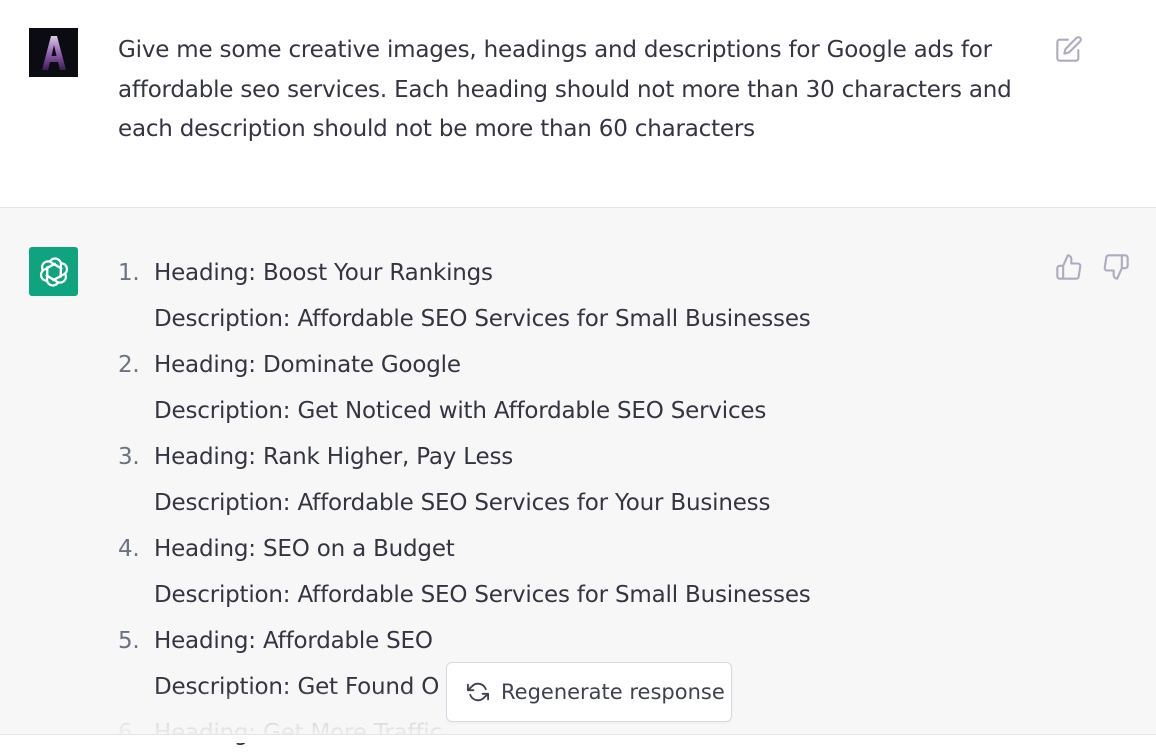 The width and height of the screenshot is (1156, 756). What do you see at coordinates (129, 273) in the screenshot?
I see `list-number: 1.` at bounding box center [129, 273].